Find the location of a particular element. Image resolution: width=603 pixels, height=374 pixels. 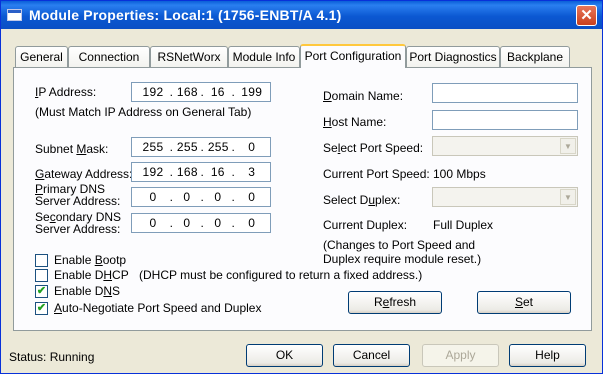

secondary-dns-octet-2: 0 is located at coordinates (187, 223).